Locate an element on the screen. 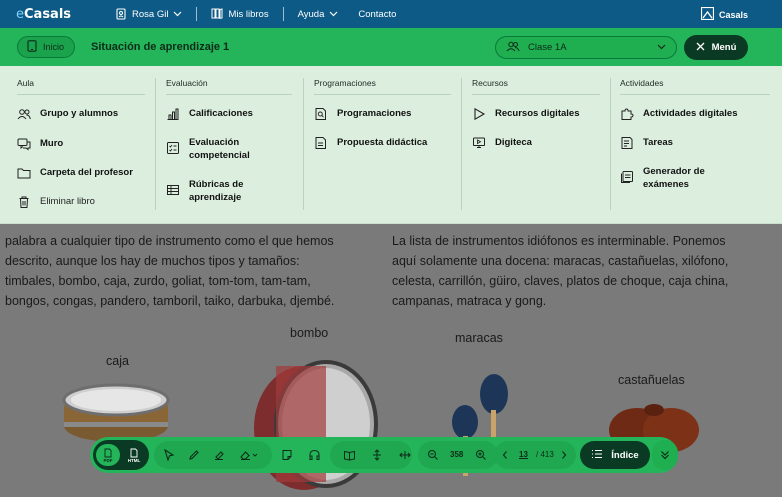 Image resolution: width=782 pixels, height=497 pixels. home-button: Inicio is located at coordinates (46, 47).